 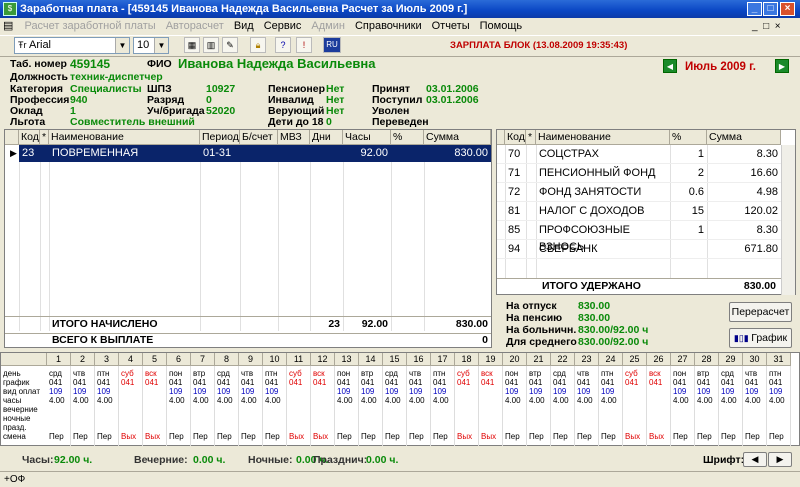 I want to click on calendar-day-header: 3, so click(x=107, y=359).